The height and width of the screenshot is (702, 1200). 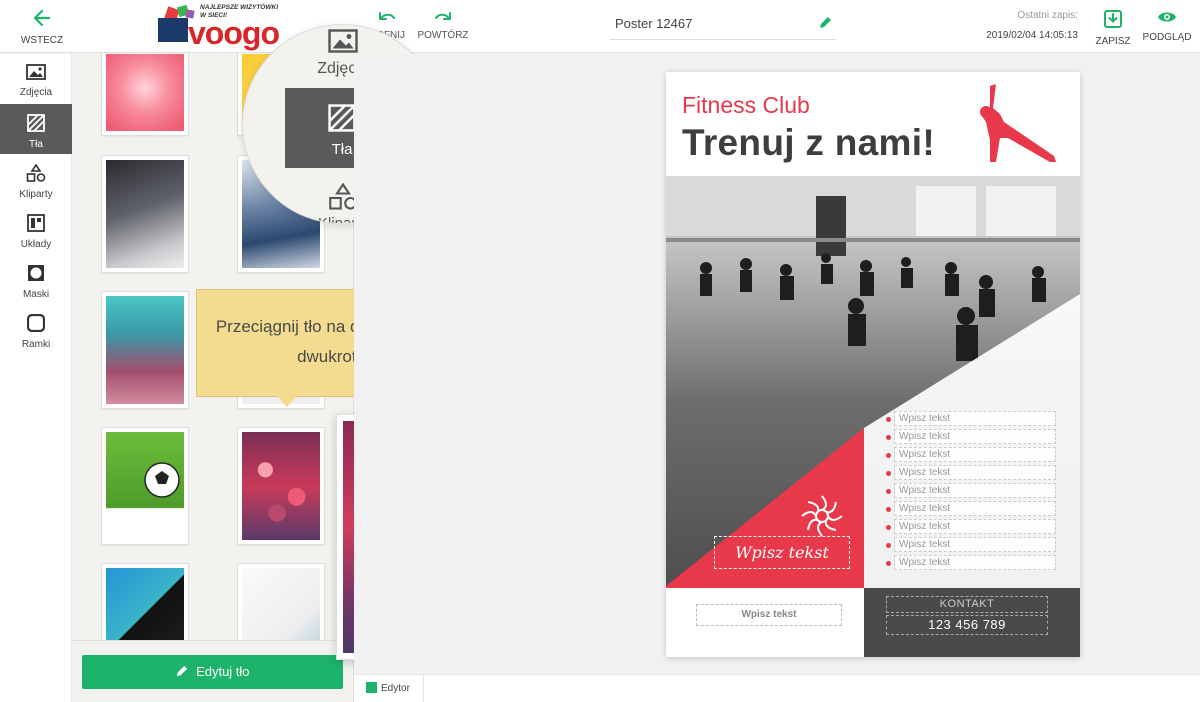 I want to click on poster-club-title: Fitness Club, so click(x=746, y=105).